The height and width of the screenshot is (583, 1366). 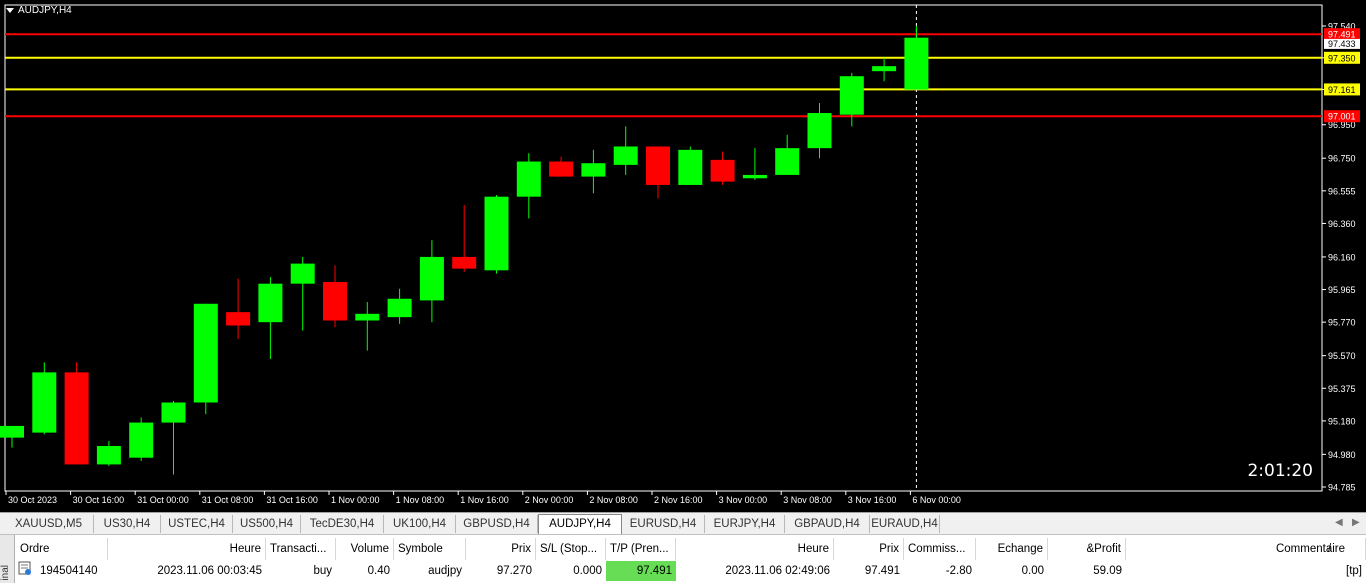 I want to click on time-axis-label: 30 Oct 2023, so click(x=32, y=500).